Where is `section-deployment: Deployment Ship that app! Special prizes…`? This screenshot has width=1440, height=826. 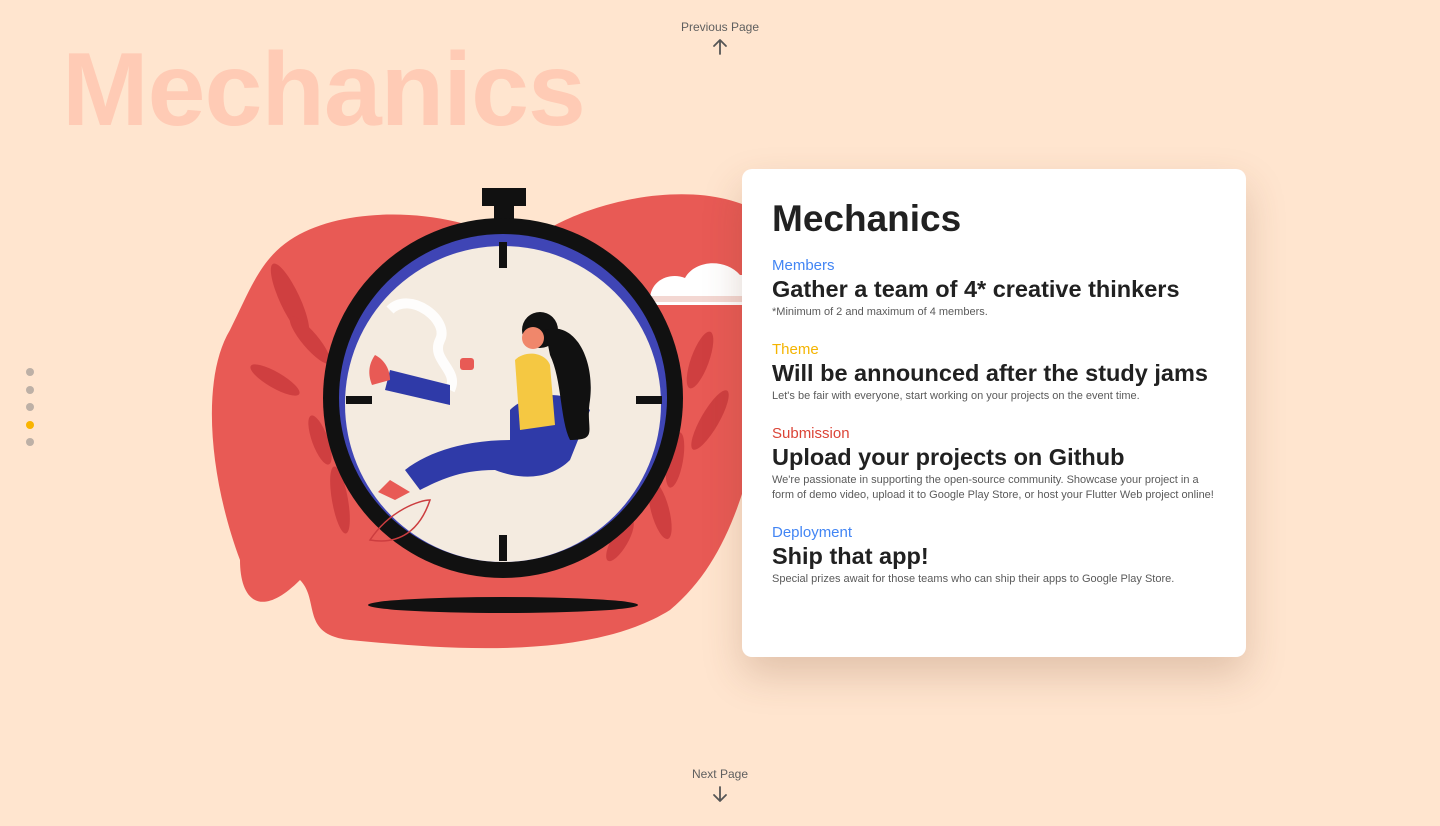
section-deployment: Deployment Ship that app! Special prizes… is located at coordinates (994, 556).